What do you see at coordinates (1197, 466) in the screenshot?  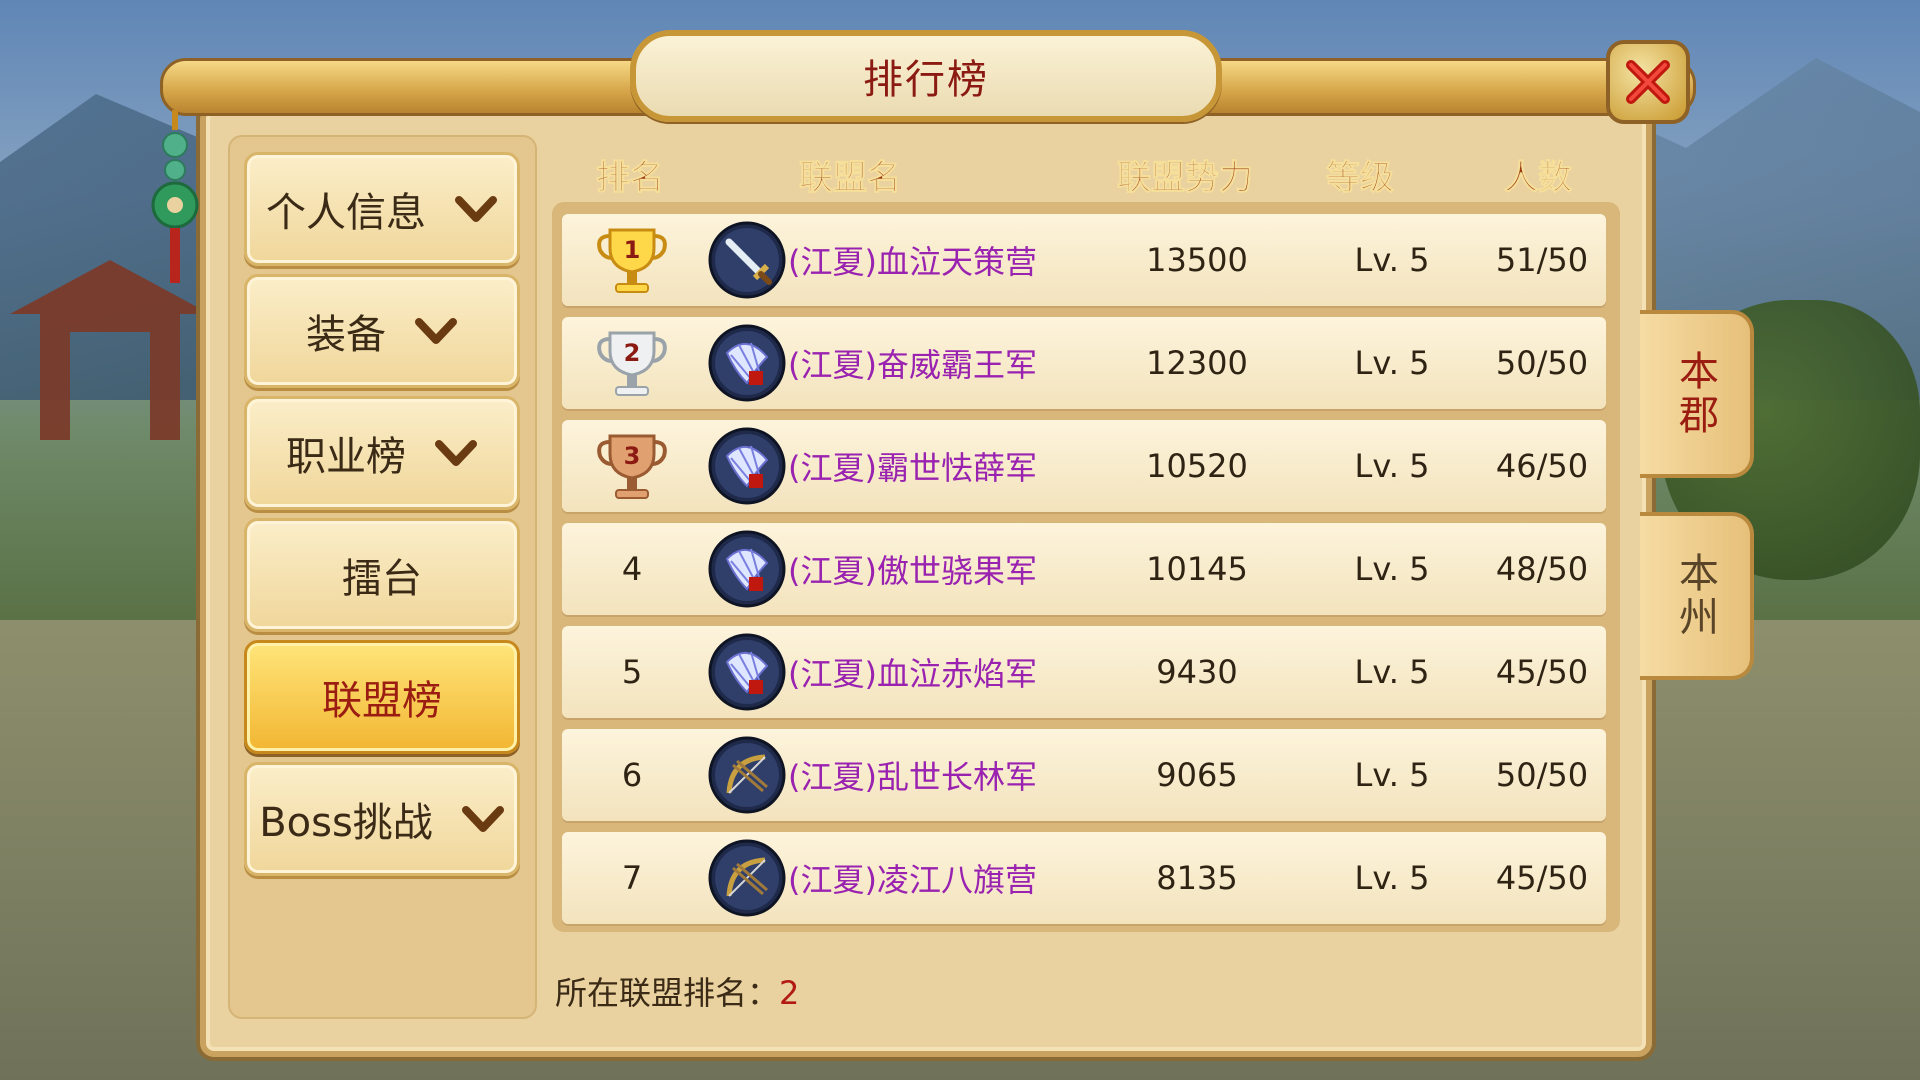 I see `alliance-power: 10520` at bounding box center [1197, 466].